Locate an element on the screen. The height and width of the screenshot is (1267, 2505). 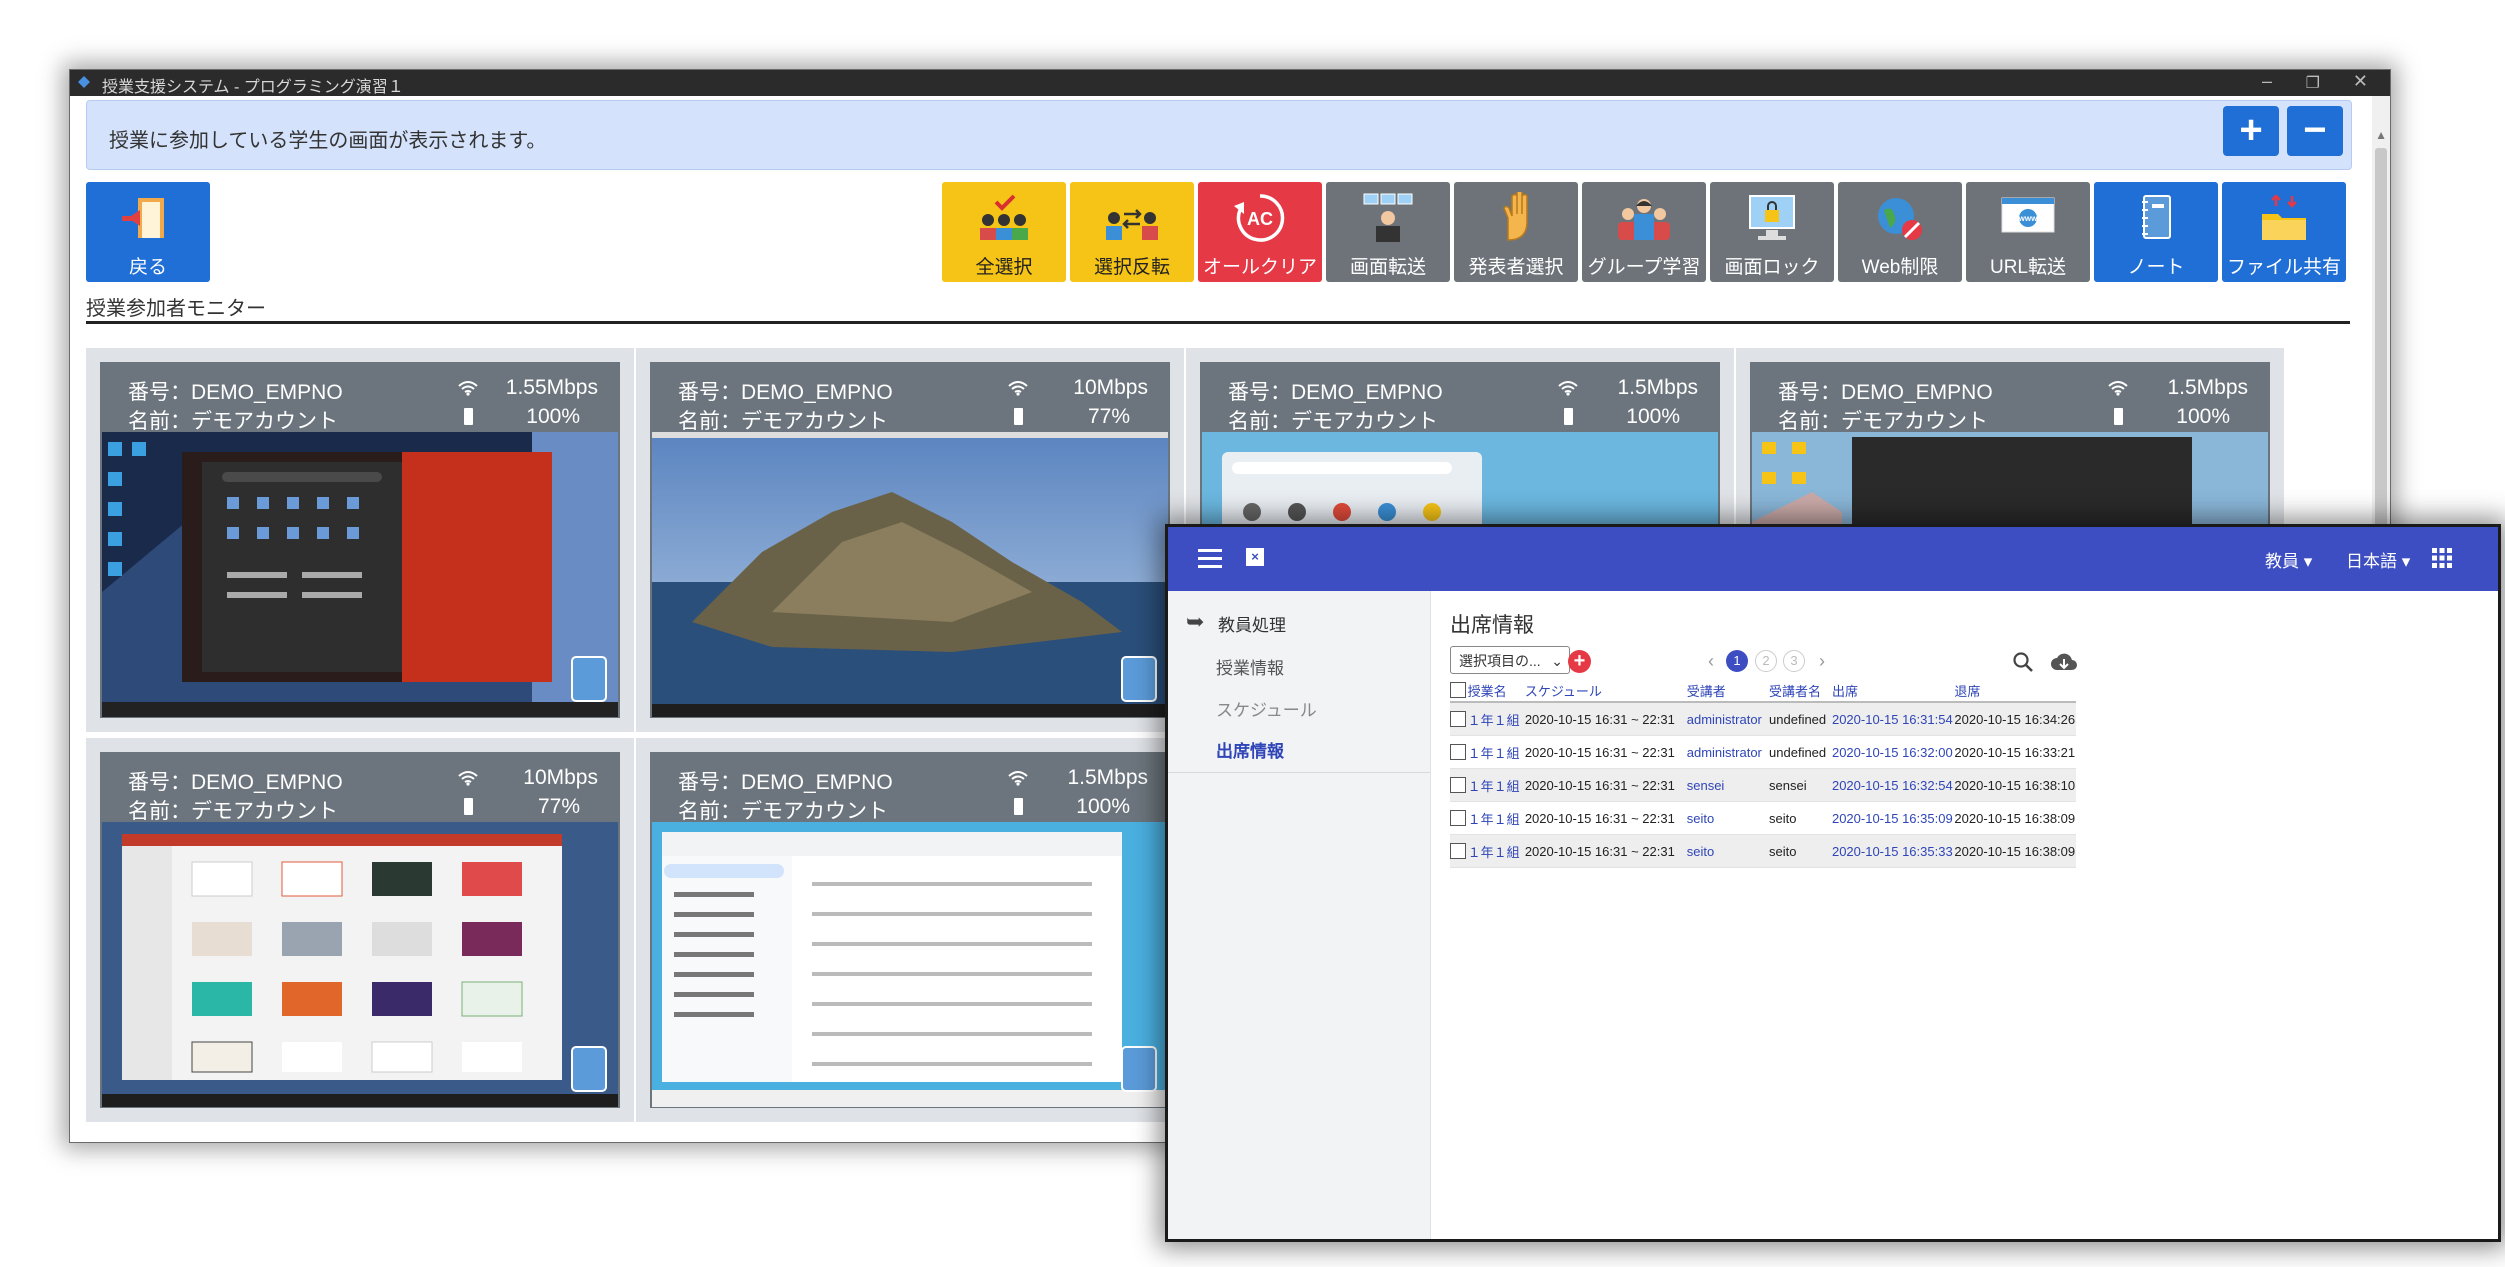
student-tile: 番号：DEMO_EMPNO 名前：デモアカウント 1.5Mbps 100% is located at coordinates (910, 930).